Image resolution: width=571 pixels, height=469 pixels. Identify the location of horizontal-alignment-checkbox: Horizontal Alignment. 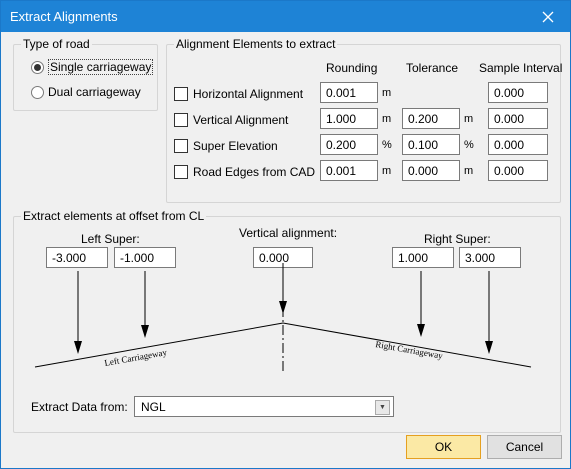
(238, 94).